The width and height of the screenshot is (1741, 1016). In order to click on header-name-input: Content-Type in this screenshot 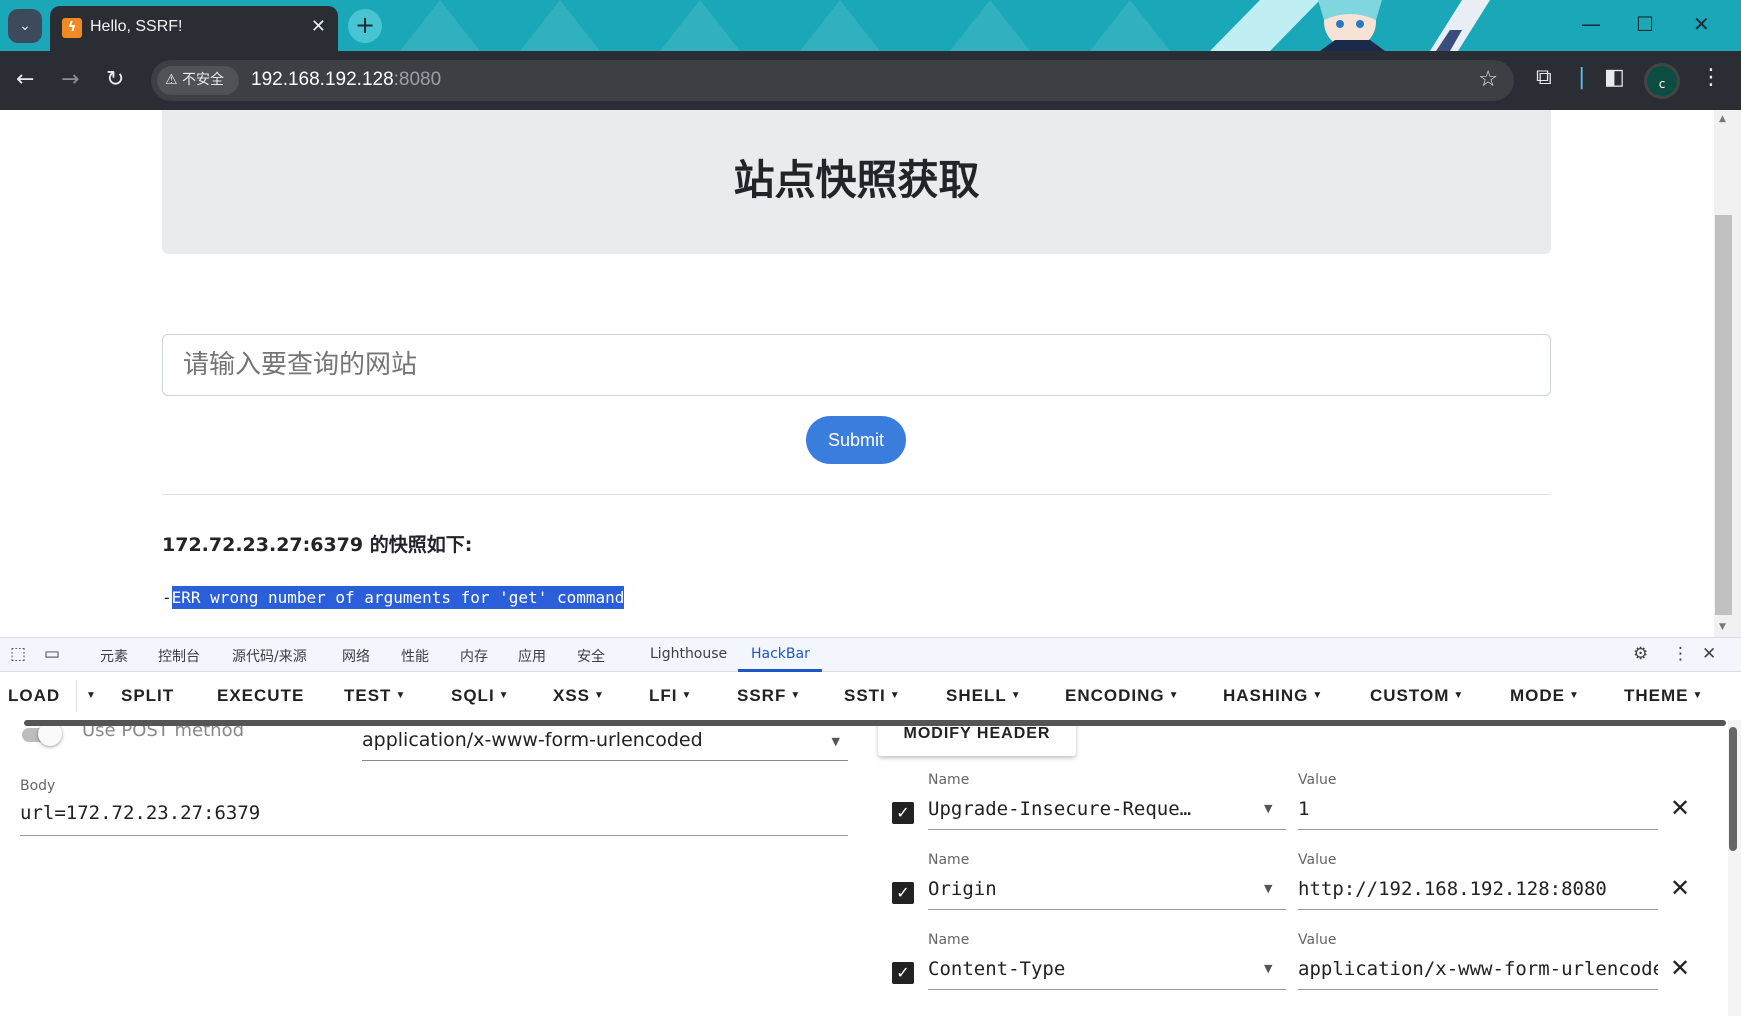, I will do `click(1107, 971)`.